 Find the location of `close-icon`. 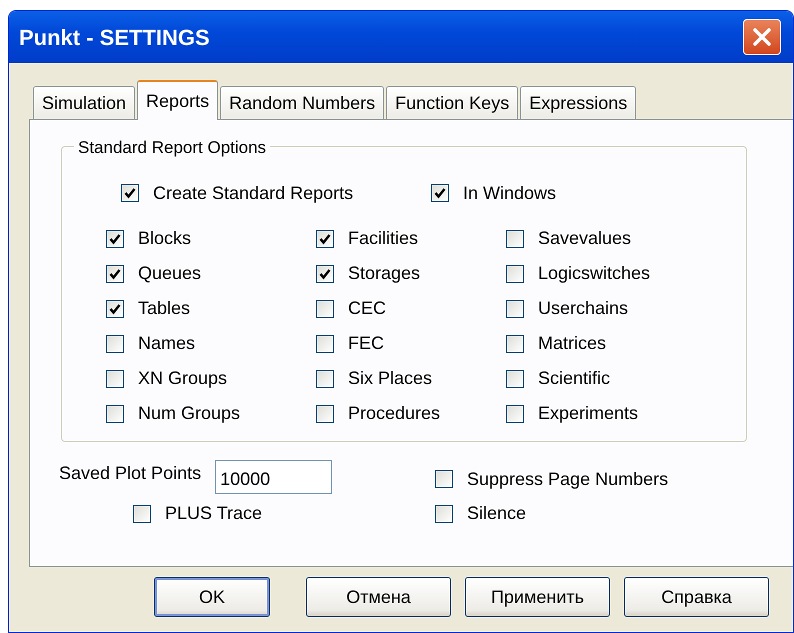

close-icon is located at coordinates (762, 37).